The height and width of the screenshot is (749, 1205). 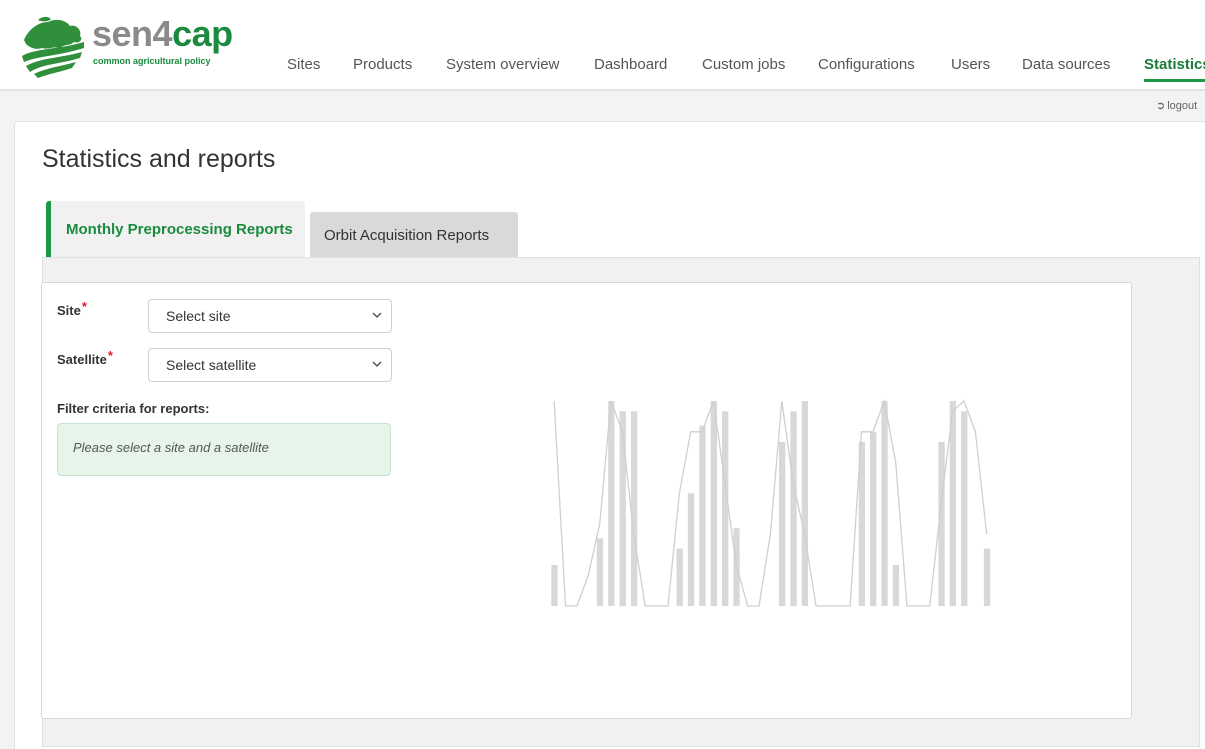 What do you see at coordinates (198, 316) in the screenshot?
I see `site-select-value: Select site` at bounding box center [198, 316].